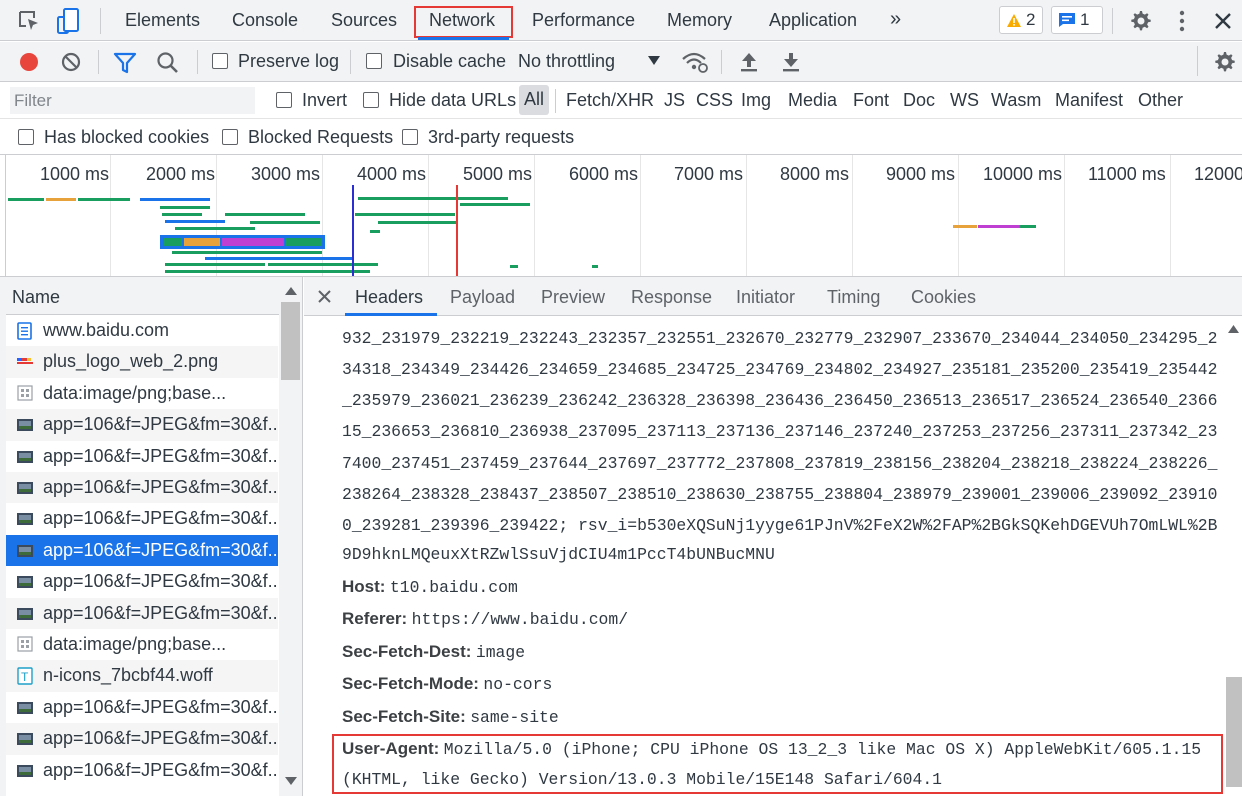  What do you see at coordinates (1014, 20) in the screenshot?
I see `warning-icon` at bounding box center [1014, 20].